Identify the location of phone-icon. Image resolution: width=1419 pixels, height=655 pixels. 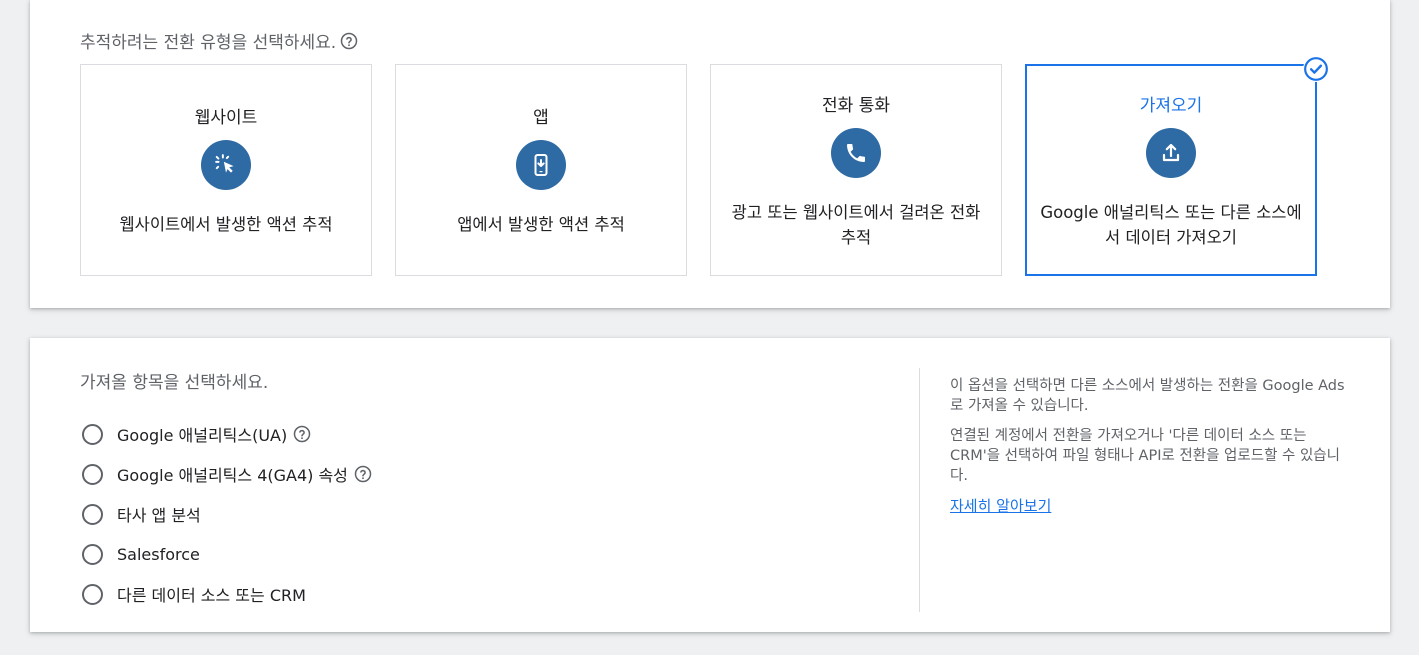
(856, 152).